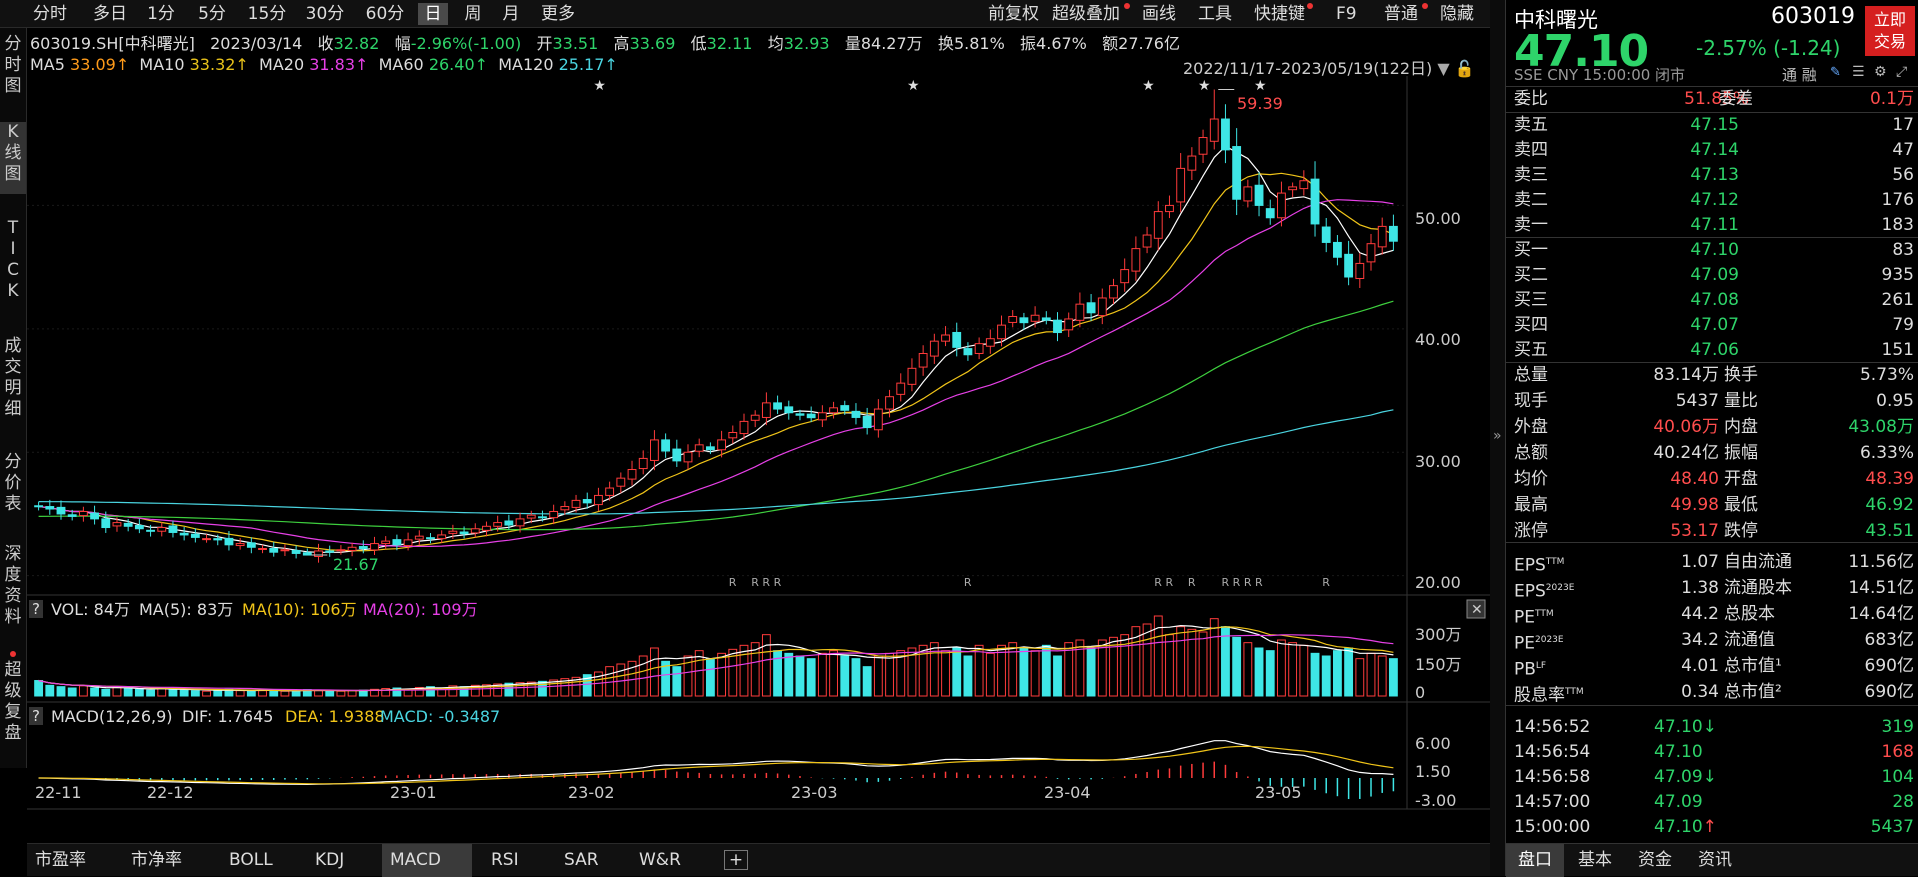 The height and width of the screenshot is (877, 1918). Describe the element at coordinates (1086, 14) in the screenshot. I see `super-overlay-button: 超级叠加` at that location.